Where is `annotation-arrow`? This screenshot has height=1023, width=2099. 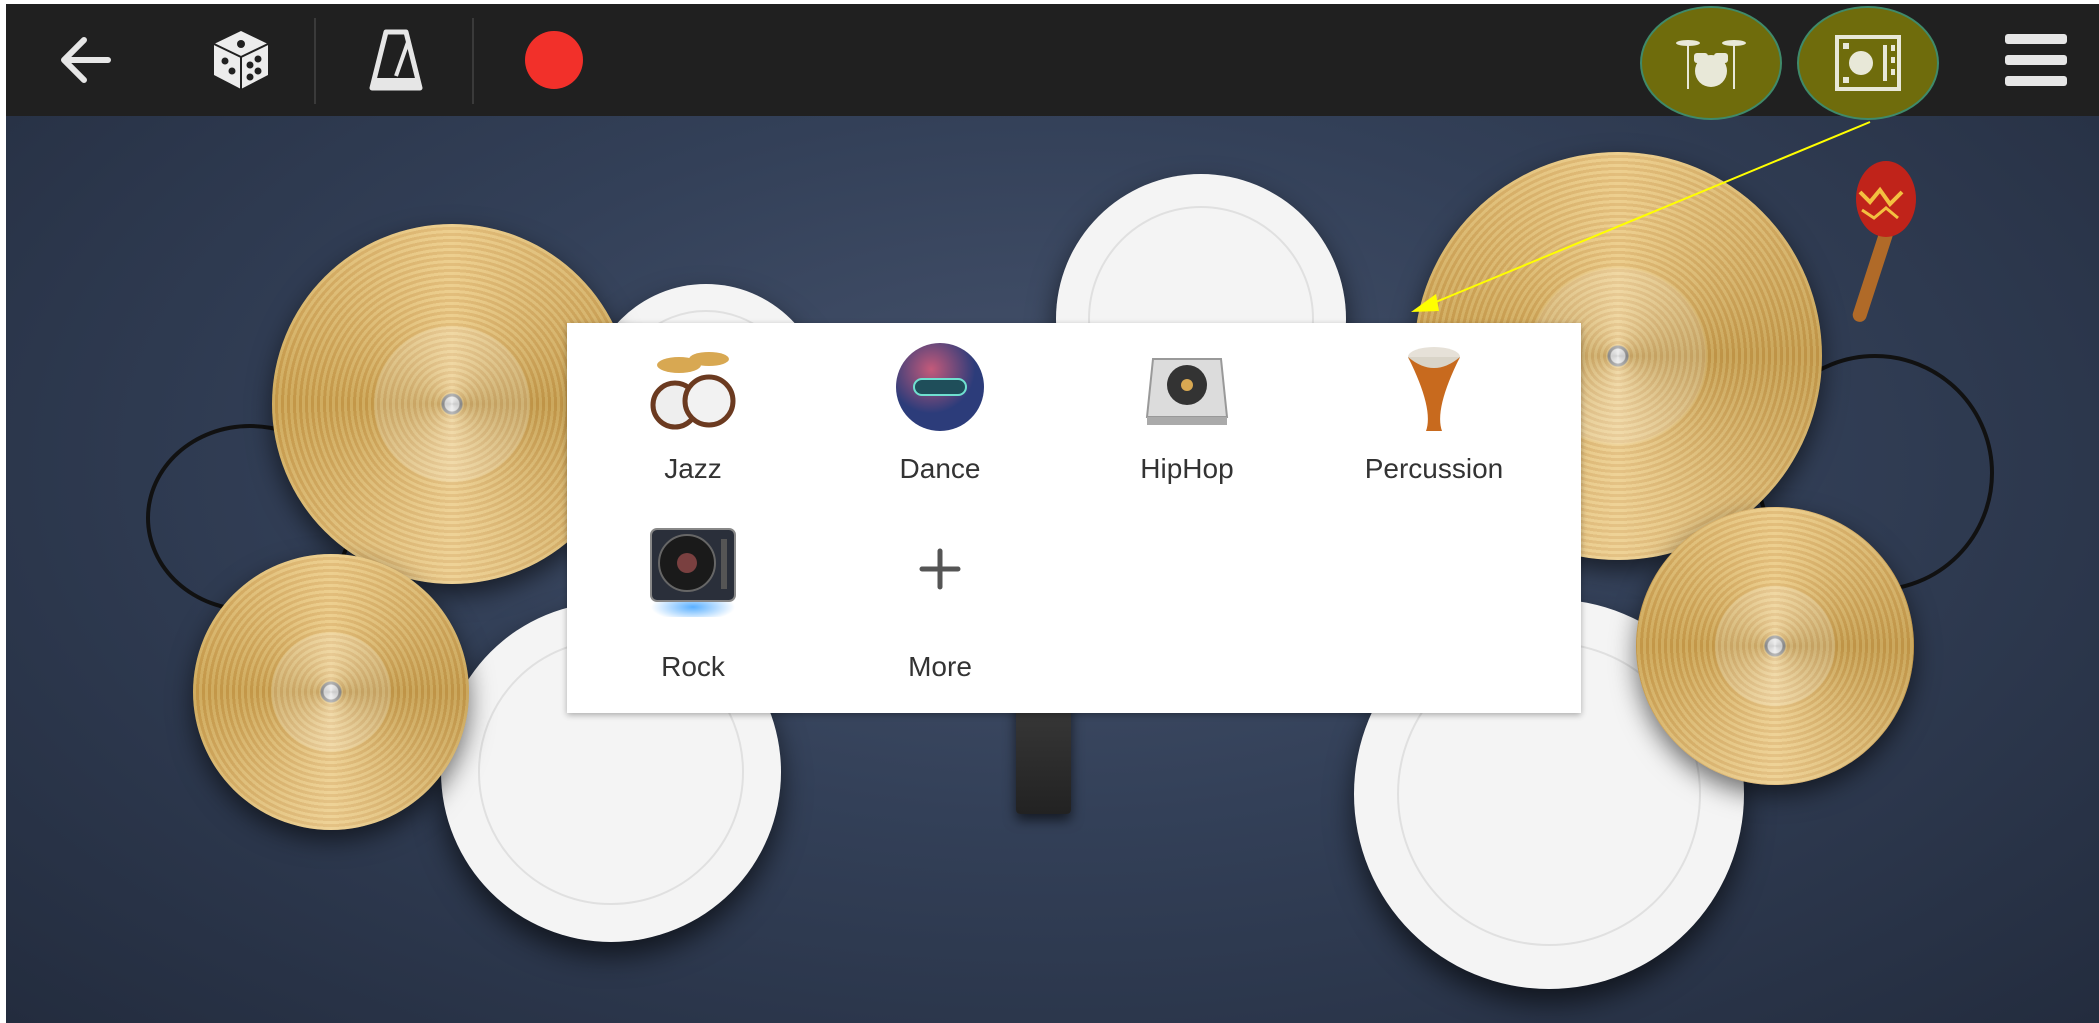
annotation-arrow is located at coordinates (1641, 216).